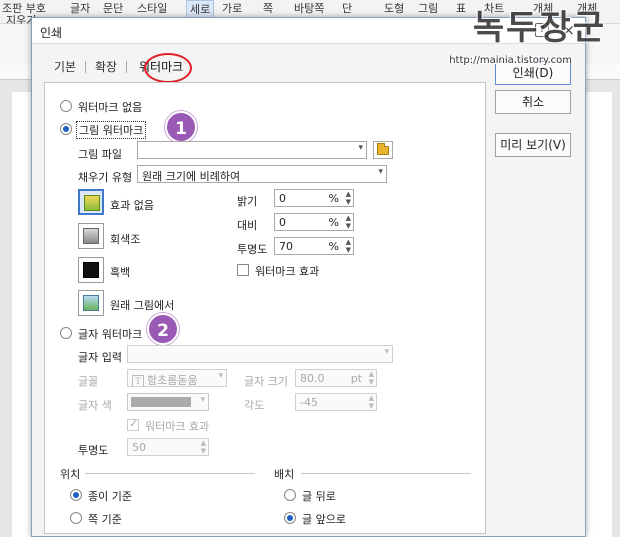  Describe the element at coordinates (100, 357) in the screenshot. I see `text-input-label: 글자 입력` at that location.